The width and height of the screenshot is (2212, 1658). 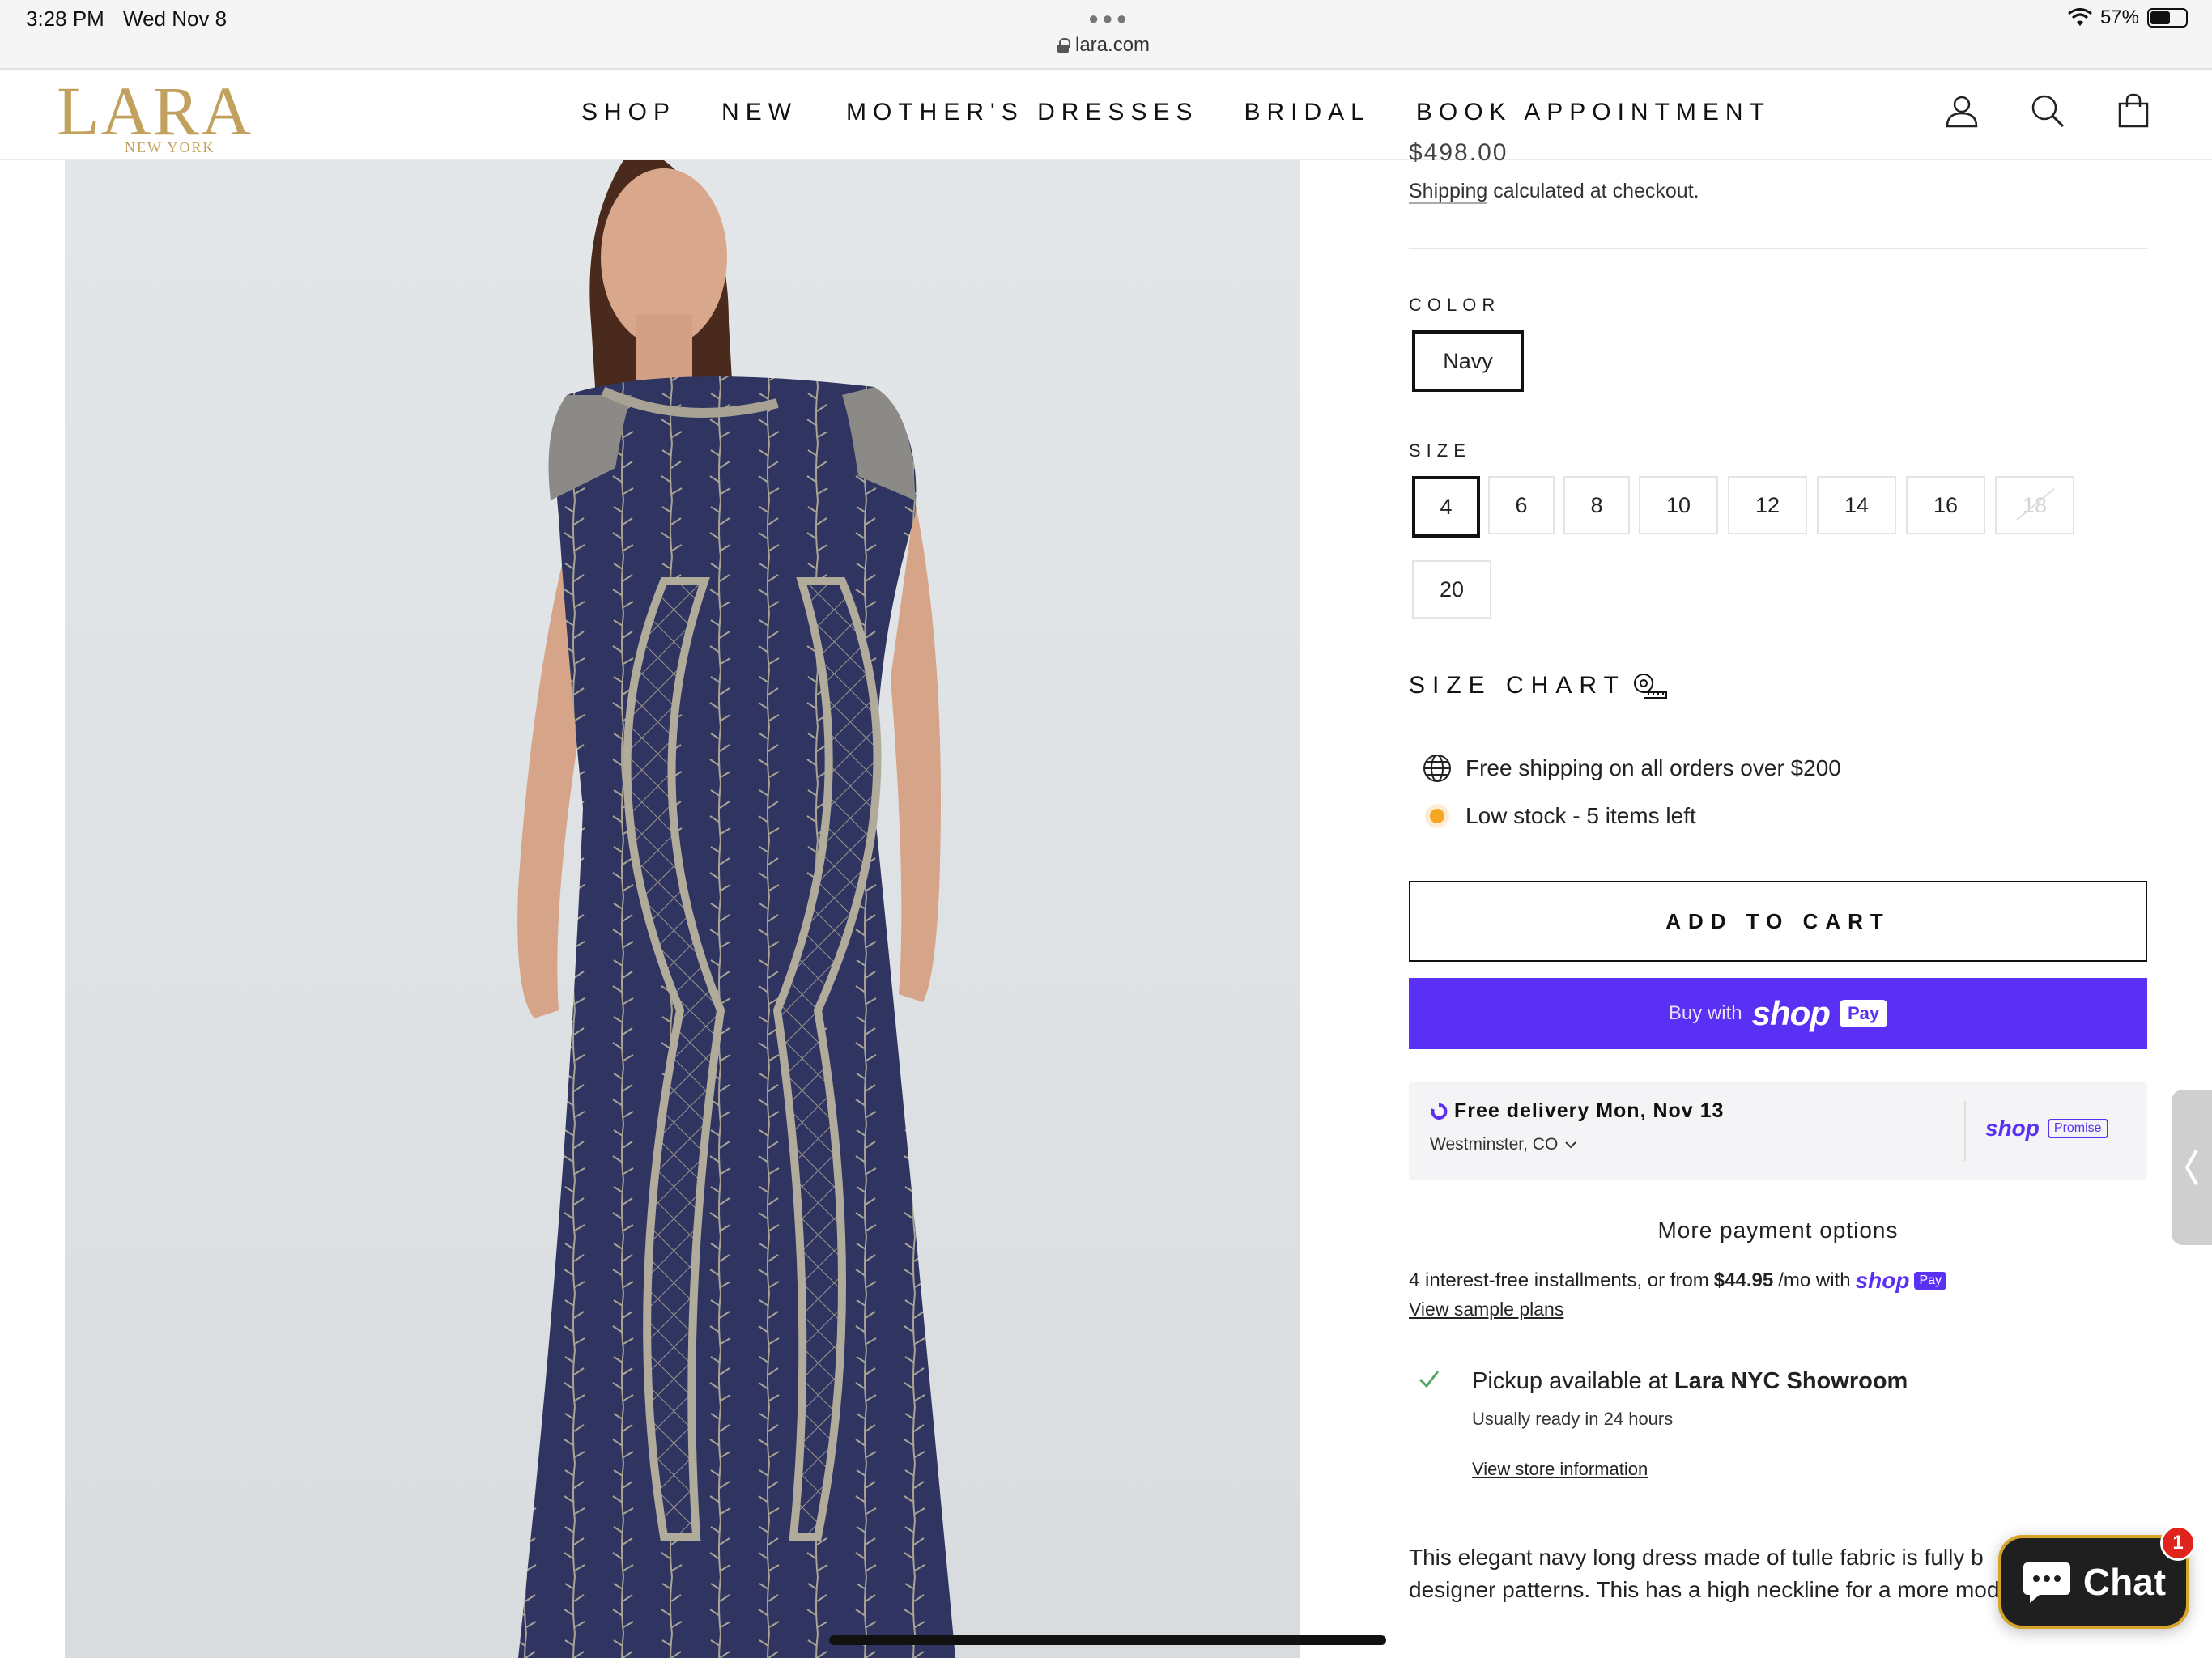 What do you see at coordinates (1857, 505) in the screenshot?
I see `size-option-14: 14` at bounding box center [1857, 505].